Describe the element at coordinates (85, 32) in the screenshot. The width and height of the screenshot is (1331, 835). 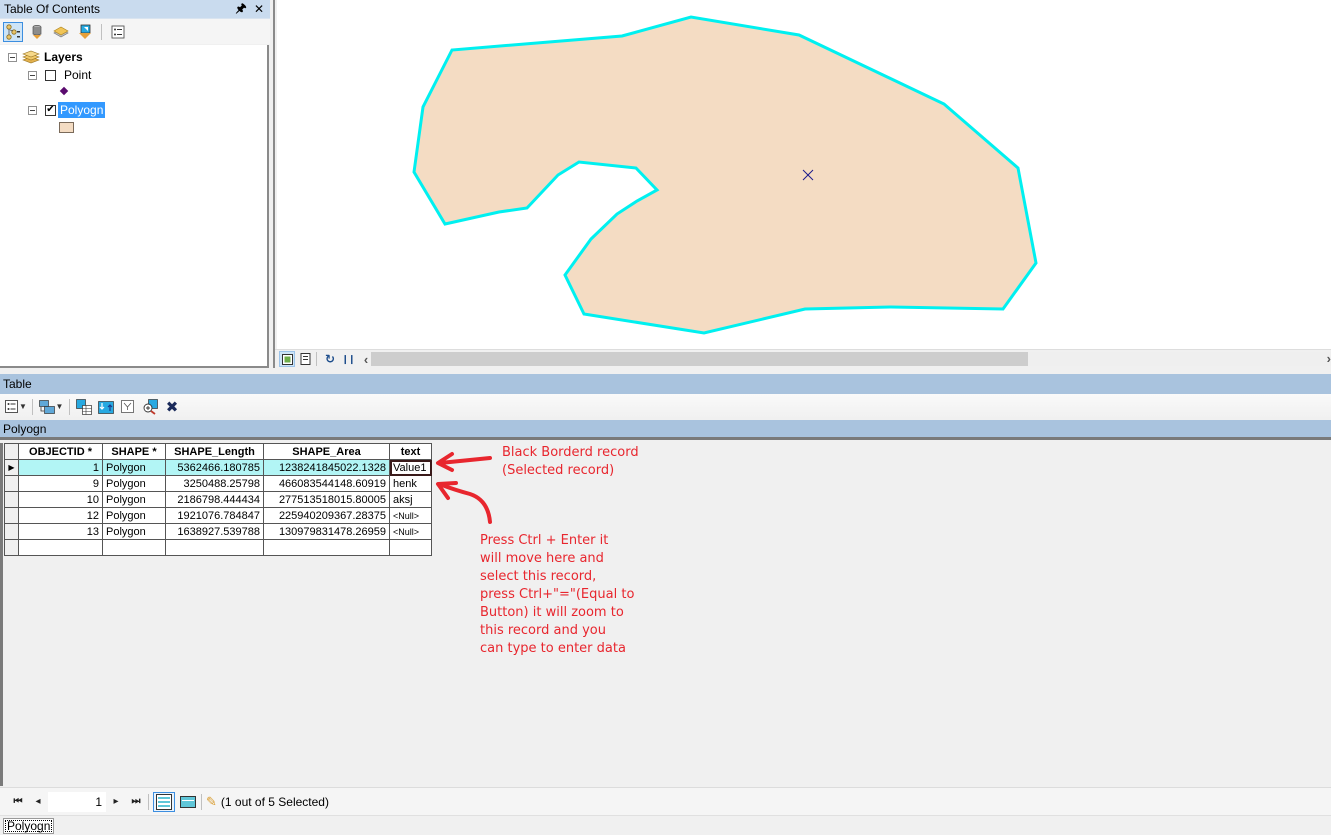
I see `list-by-selection-button` at that location.